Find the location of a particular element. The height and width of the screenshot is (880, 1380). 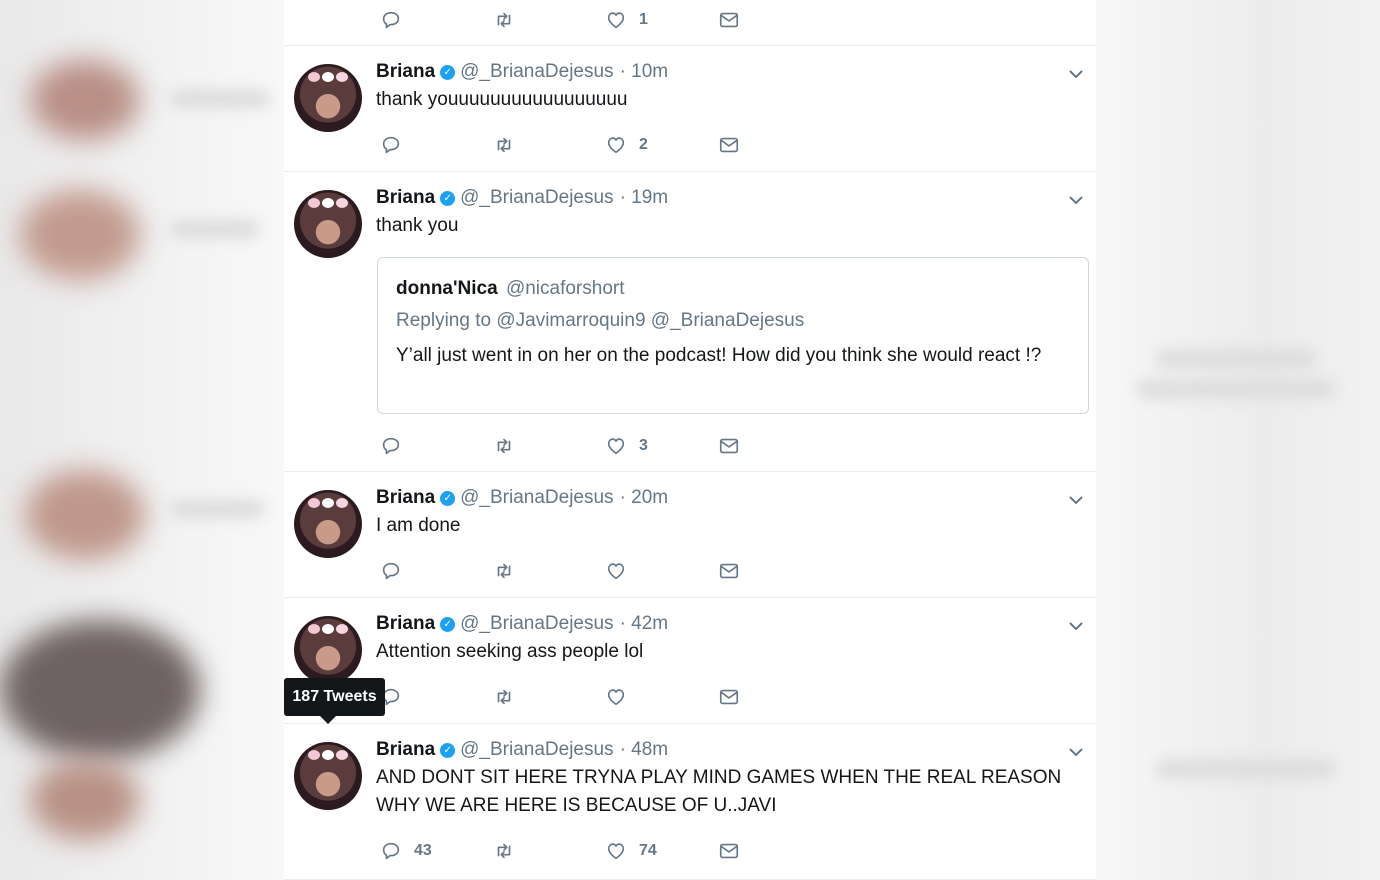

like-count: 3 is located at coordinates (643, 445).